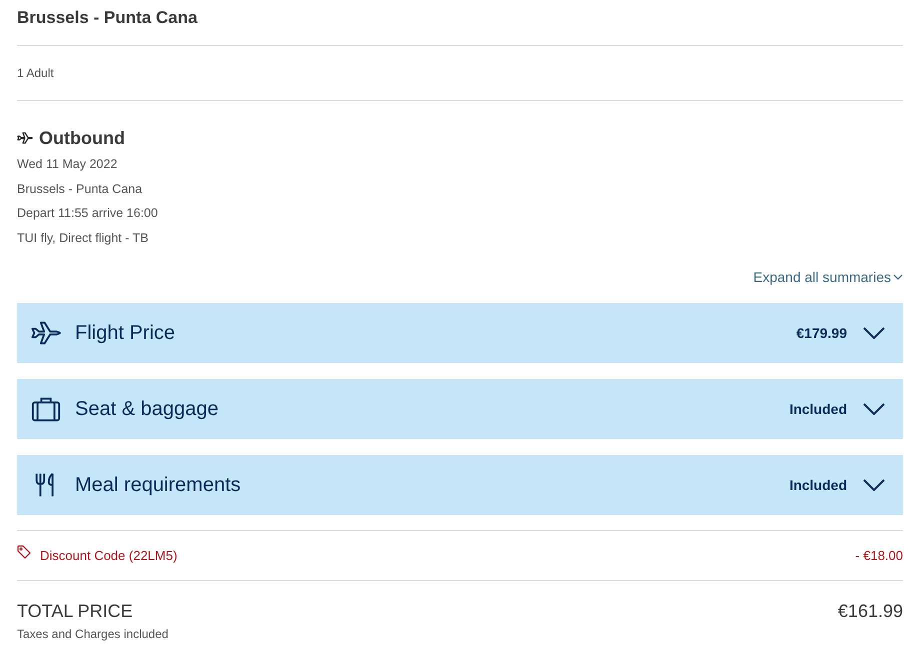 This screenshot has width=912, height=654. What do you see at coordinates (92, 634) in the screenshot?
I see `taxes-note: Taxes and Charges included` at bounding box center [92, 634].